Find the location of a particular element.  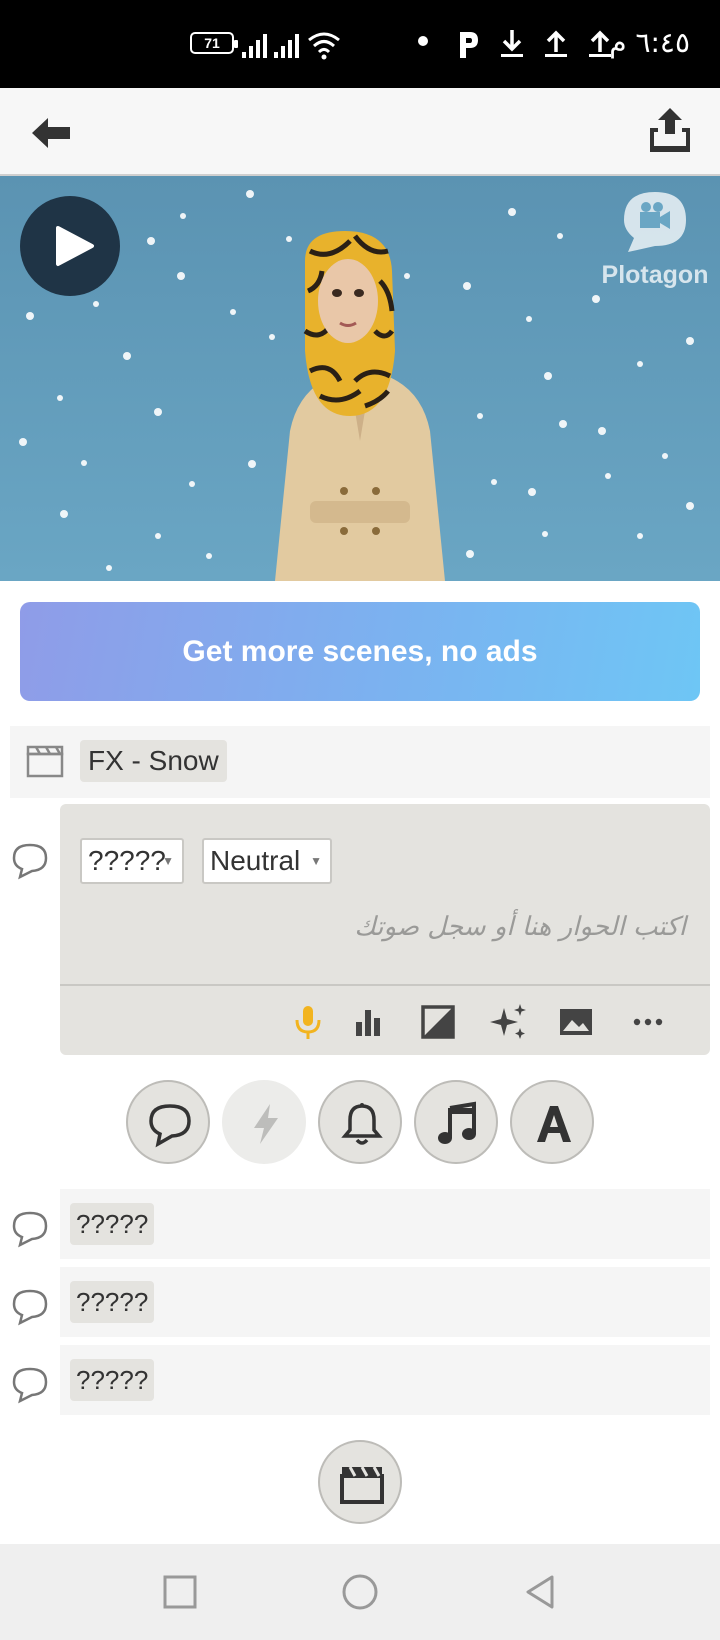

battery-icon: 71 is located at coordinates (214, 43).